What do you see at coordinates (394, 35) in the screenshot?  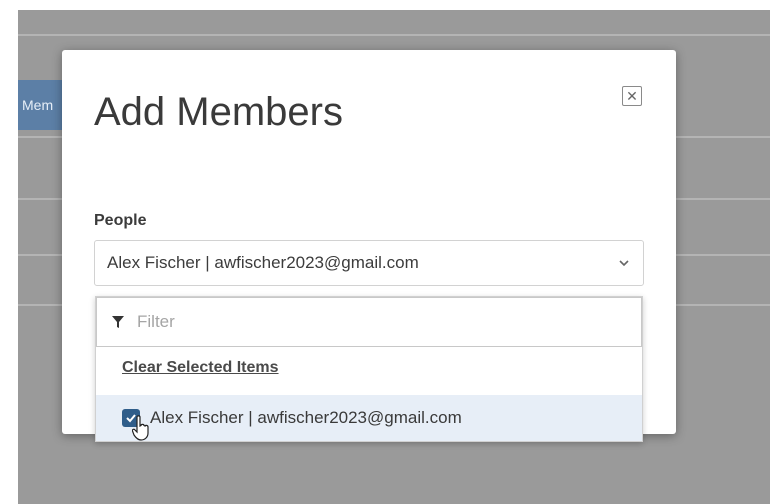 I see `background-divider` at bounding box center [394, 35].